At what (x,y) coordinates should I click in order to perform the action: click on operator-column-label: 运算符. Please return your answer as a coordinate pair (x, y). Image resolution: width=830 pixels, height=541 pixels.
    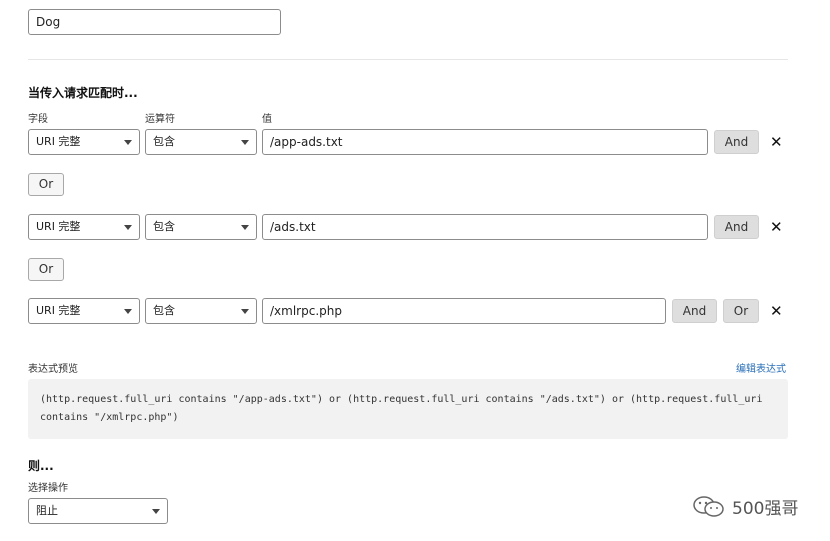
    Looking at the image, I should click on (160, 119).